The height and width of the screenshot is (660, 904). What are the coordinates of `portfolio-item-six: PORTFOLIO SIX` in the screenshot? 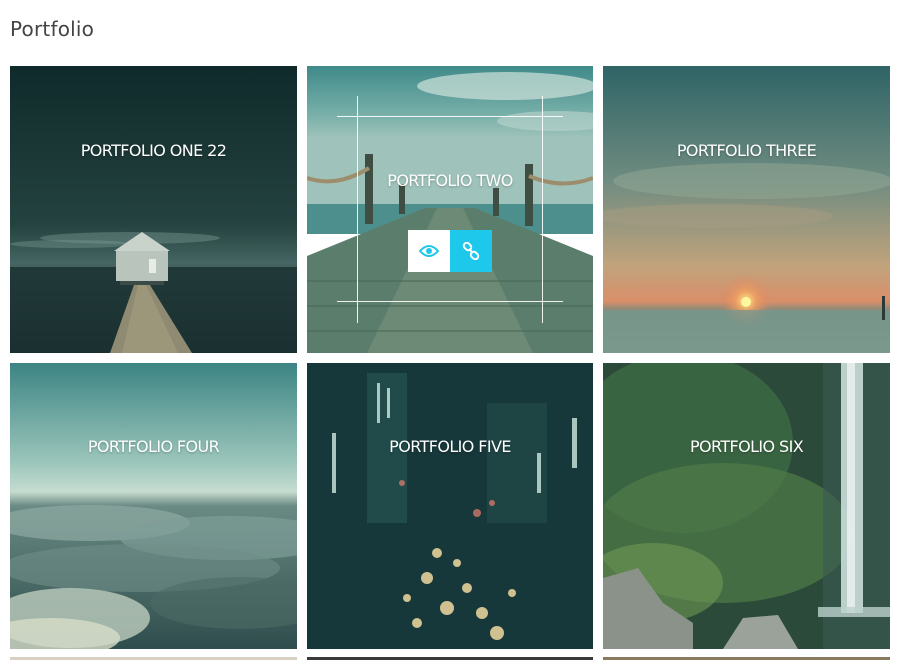 It's located at (746, 506).